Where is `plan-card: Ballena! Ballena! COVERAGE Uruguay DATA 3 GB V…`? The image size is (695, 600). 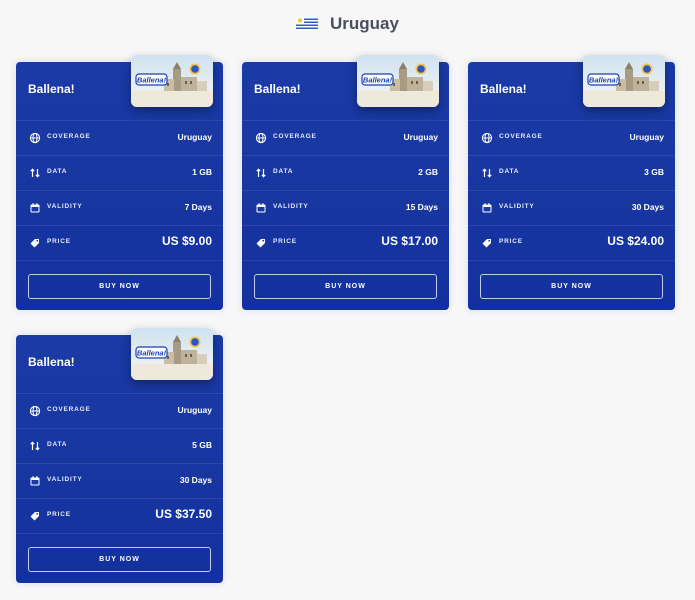 plan-card: Ballena! Ballena! COVERAGE Uruguay DATA 3 GB V… is located at coordinates (571, 182).